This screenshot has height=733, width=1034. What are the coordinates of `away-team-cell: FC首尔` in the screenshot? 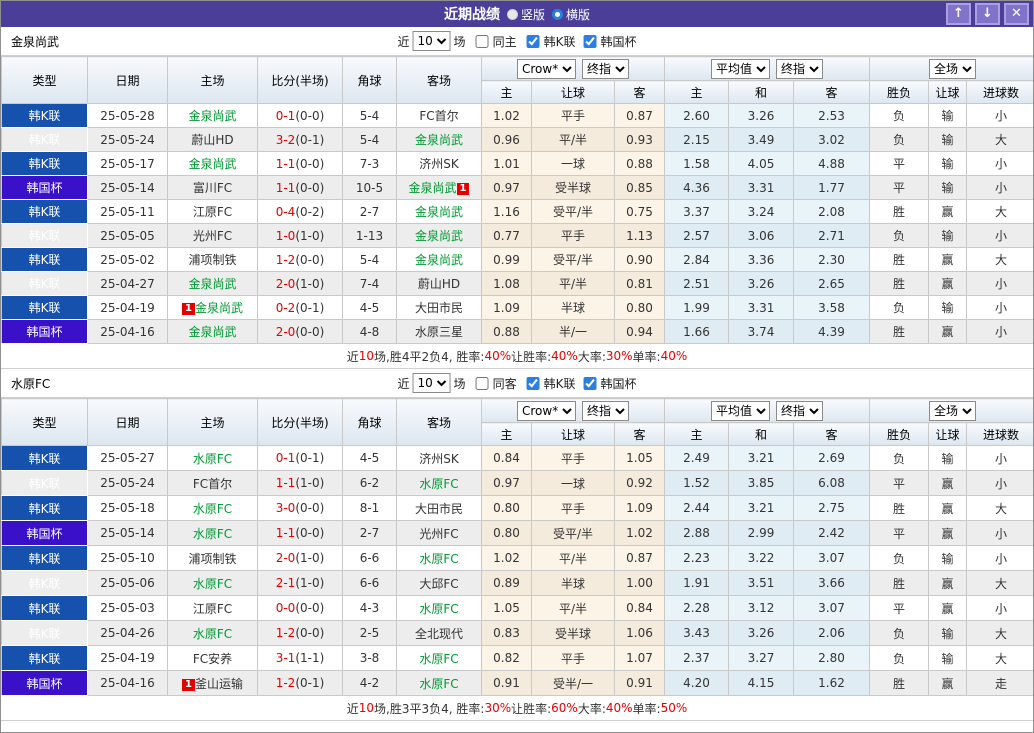 It's located at (439, 115).